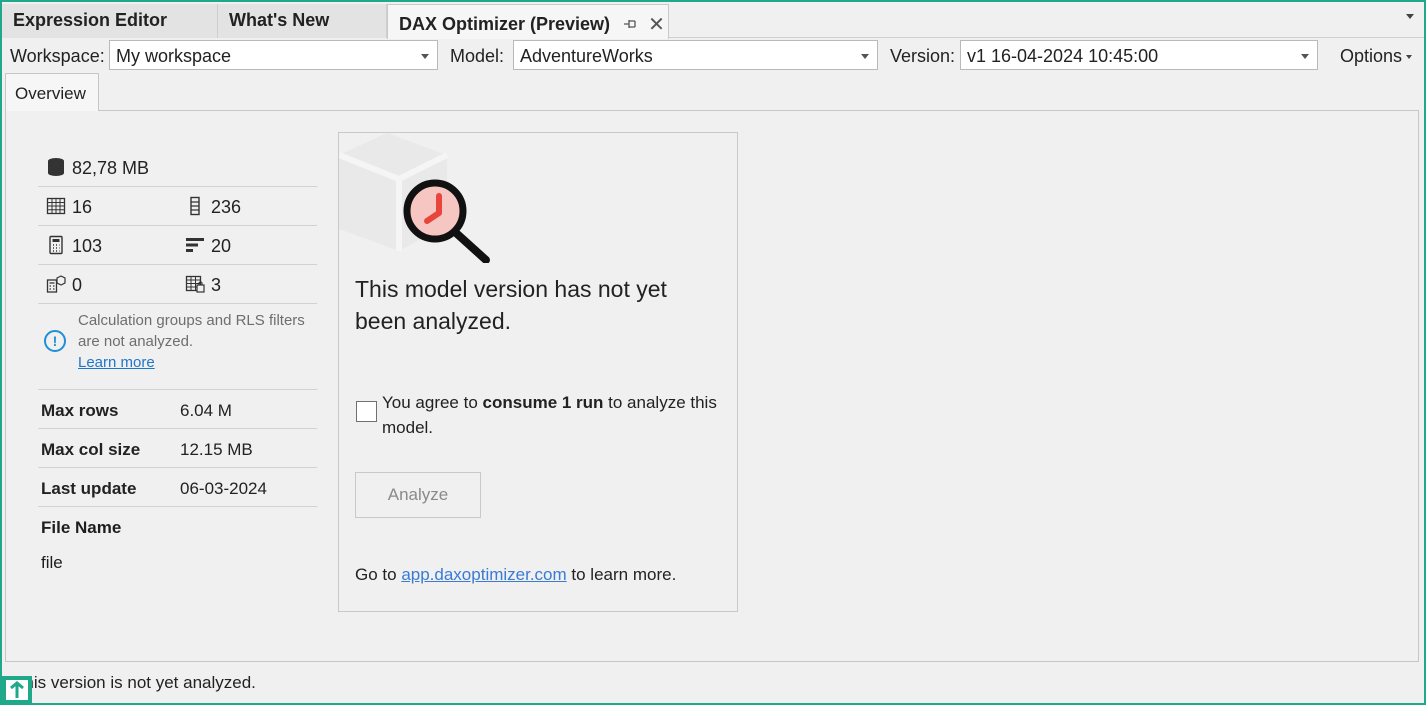  What do you see at coordinates (177, 206) in the screenshot?
I see `stat-row-tables-columns: 16 236` at bounding box center [177, 206].